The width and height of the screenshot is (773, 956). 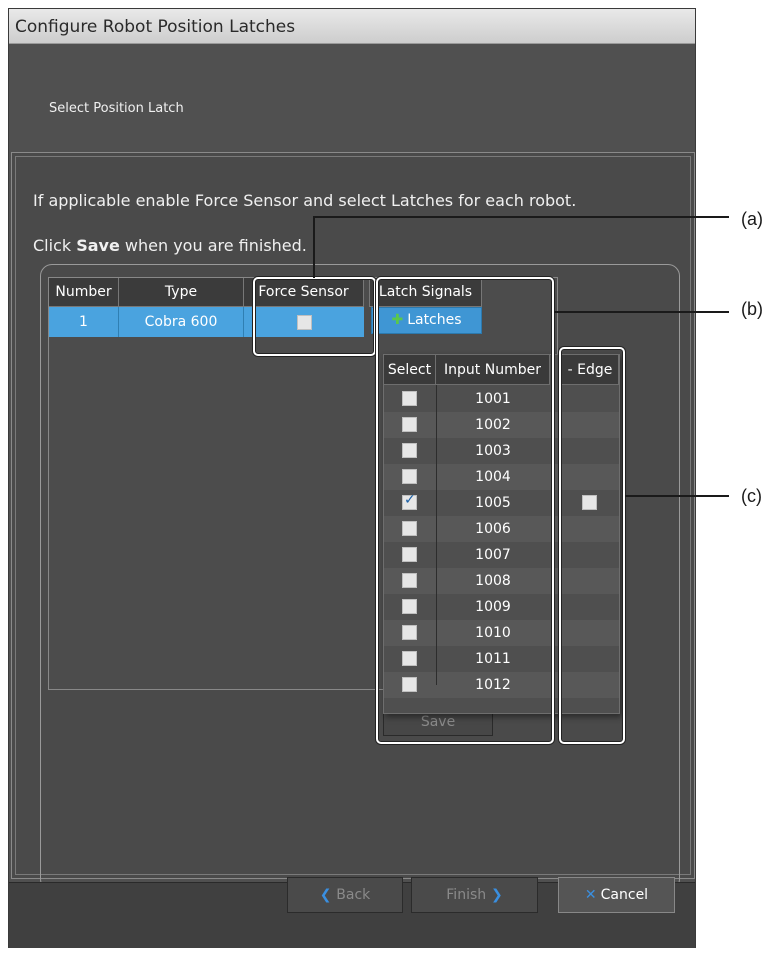 What do you see at coordinates (352, 26) in the screenshot?
I see `title-bar: Configure Robot Position Latches` at bounding box center [352, 26].